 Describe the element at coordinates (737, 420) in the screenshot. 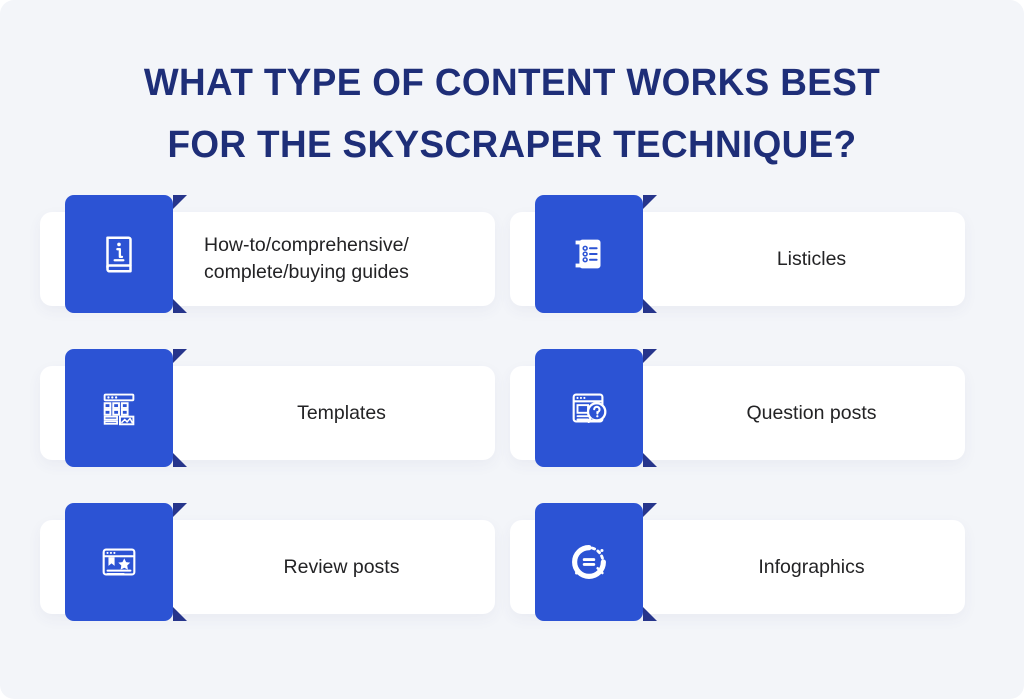

I see `content-type-card-question-posts: Question posts` at that location.